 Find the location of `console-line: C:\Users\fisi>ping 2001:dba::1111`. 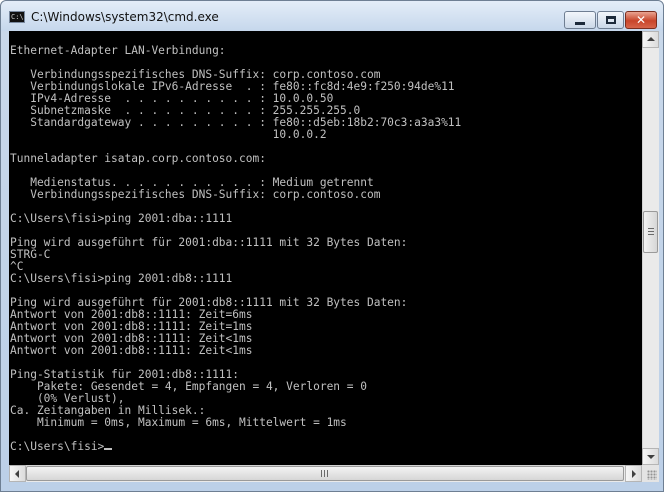

console-line: C:\Users\fisi>ping 2001:dba::1111 is located at coordinates (121, 218).